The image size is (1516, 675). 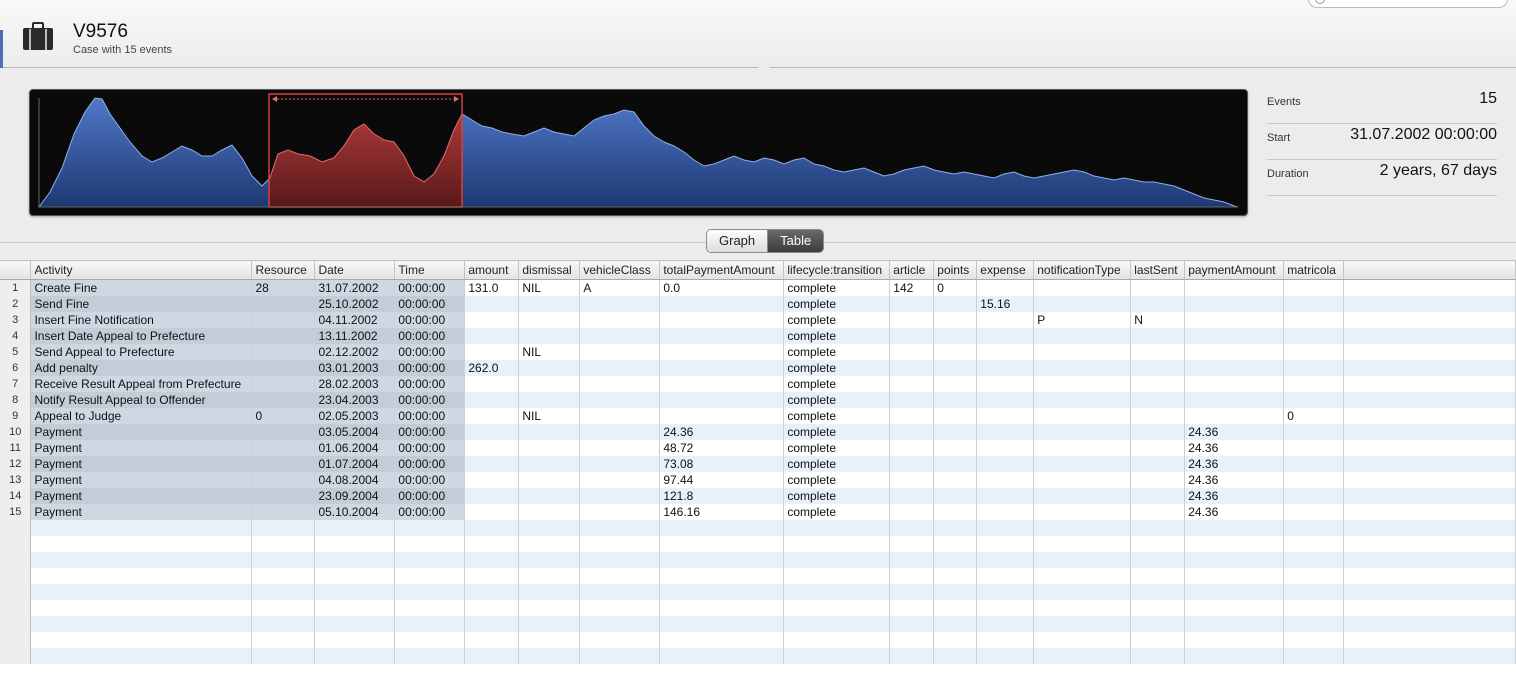 What do you see at coordinates (430, 336) in the screenshot?
I see `table-cell: 00:00:00` at bounding box center [430, 336].